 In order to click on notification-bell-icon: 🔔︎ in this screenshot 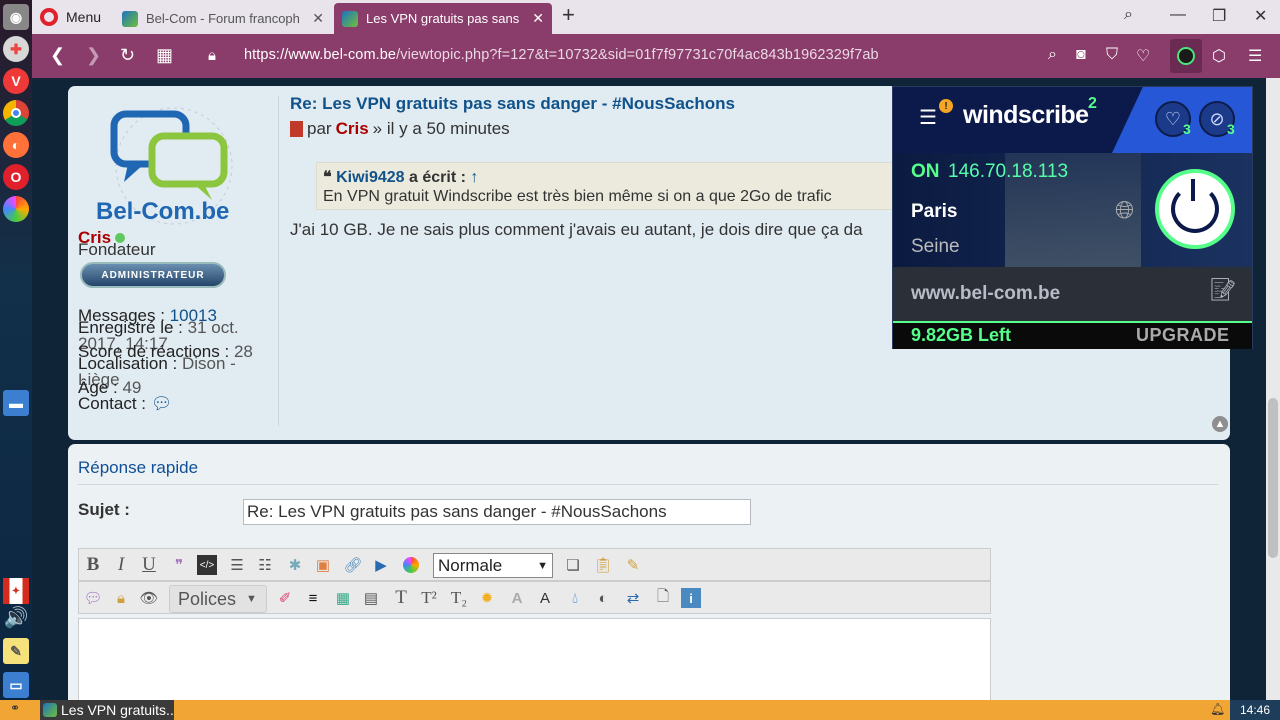, I will do `click(1217, 709)`.